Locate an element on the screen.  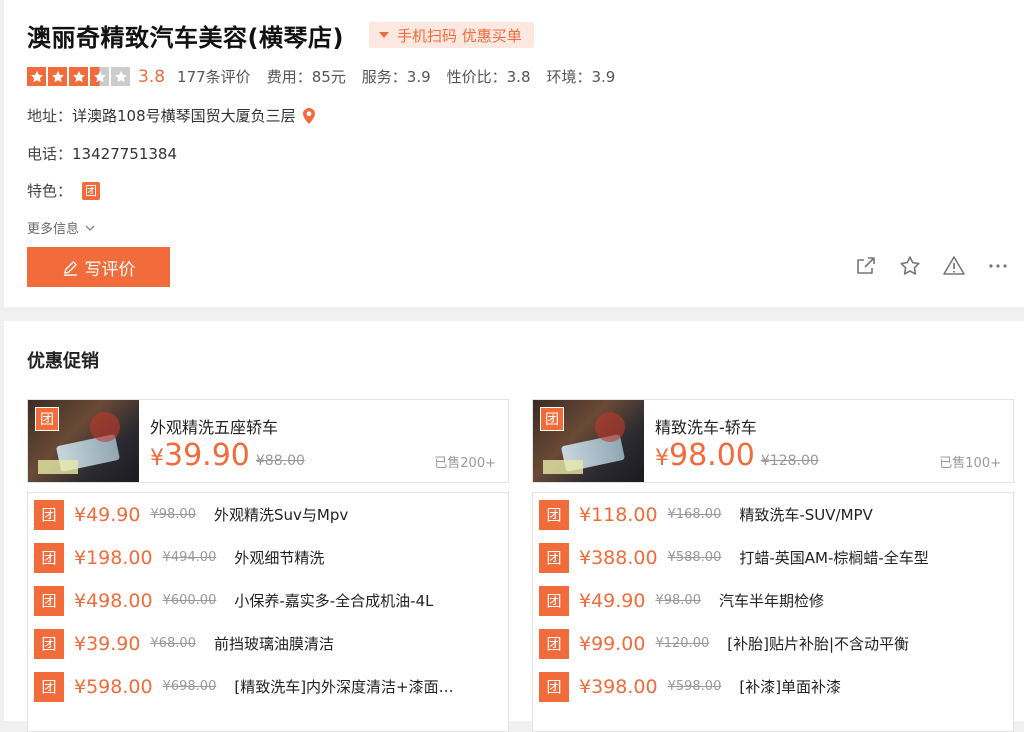
deal-price: ¥598.00 is located at coordinates (113, 686).